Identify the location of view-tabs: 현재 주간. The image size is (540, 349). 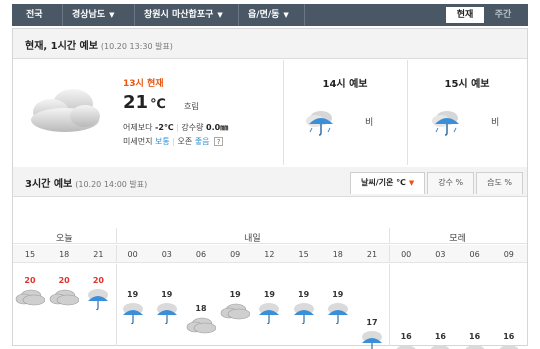
(484, 15).